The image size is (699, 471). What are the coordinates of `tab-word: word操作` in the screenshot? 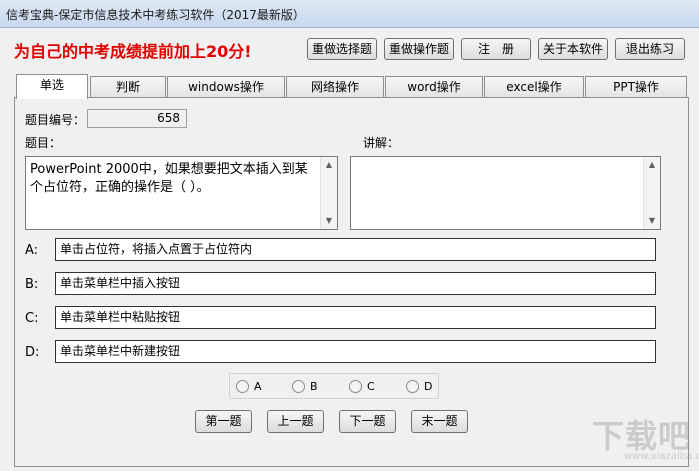 It's located at (434, 87).